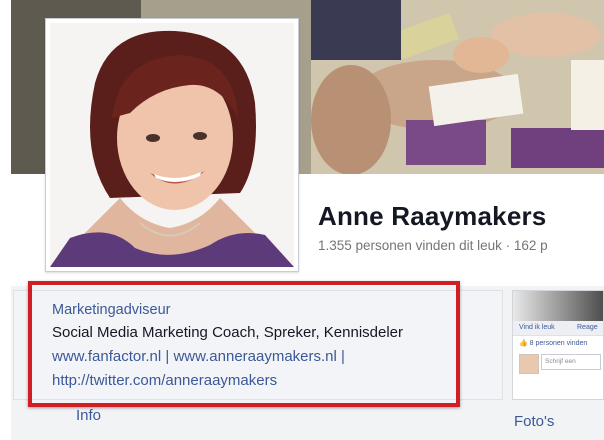 This screenshot has height=440, width=604. What do you see at coordinates (432, 216) in the screenshot?
I see `page-title: Anne Raaymakers` at bounding box center [432, 216].